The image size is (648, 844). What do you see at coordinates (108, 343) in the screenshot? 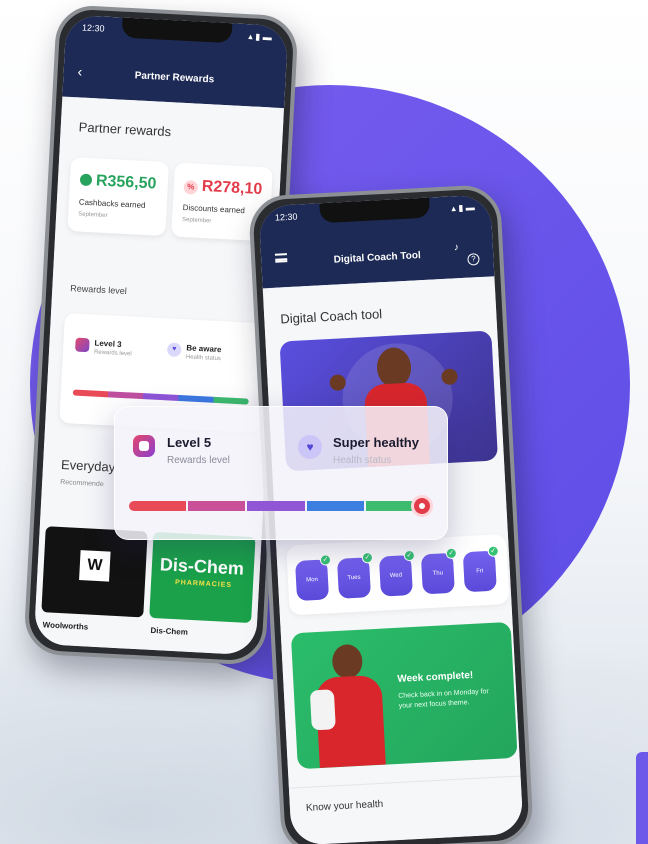
I see `level-label: Level 3` at bounding box center [108, 343].